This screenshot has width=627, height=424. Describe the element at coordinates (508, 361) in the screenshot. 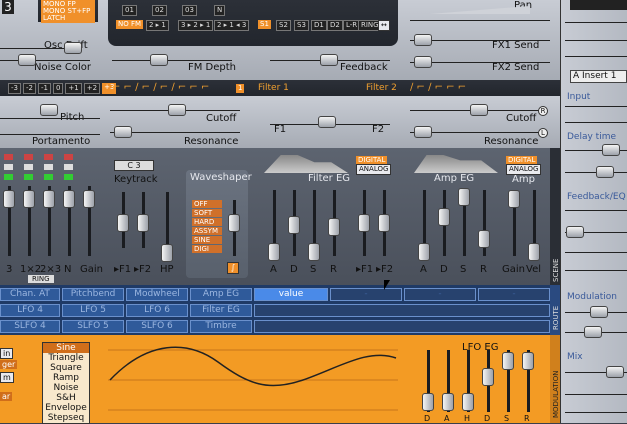

I see `lfo-eg-sustain-fader` at that location.